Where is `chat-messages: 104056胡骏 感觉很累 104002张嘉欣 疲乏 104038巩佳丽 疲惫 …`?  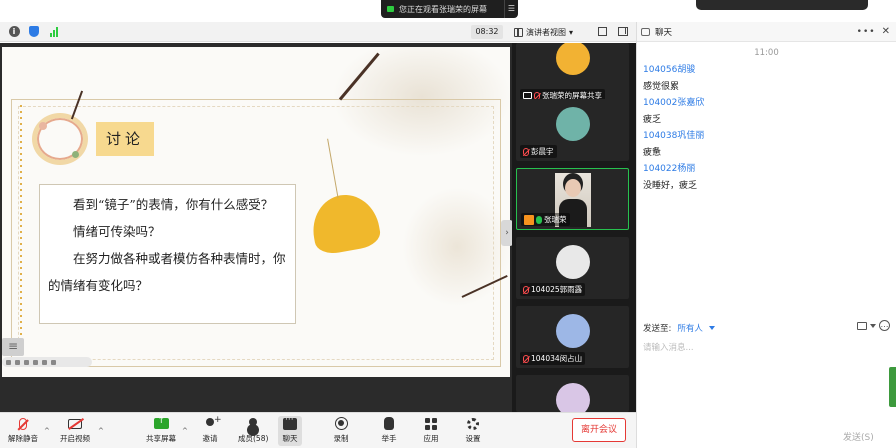 chat-messages: 104056胡骏 感觉很累 104002张嘉欣 疲乏 104038巩佳丽 疲惫 … is located at coordinates (766, 126).